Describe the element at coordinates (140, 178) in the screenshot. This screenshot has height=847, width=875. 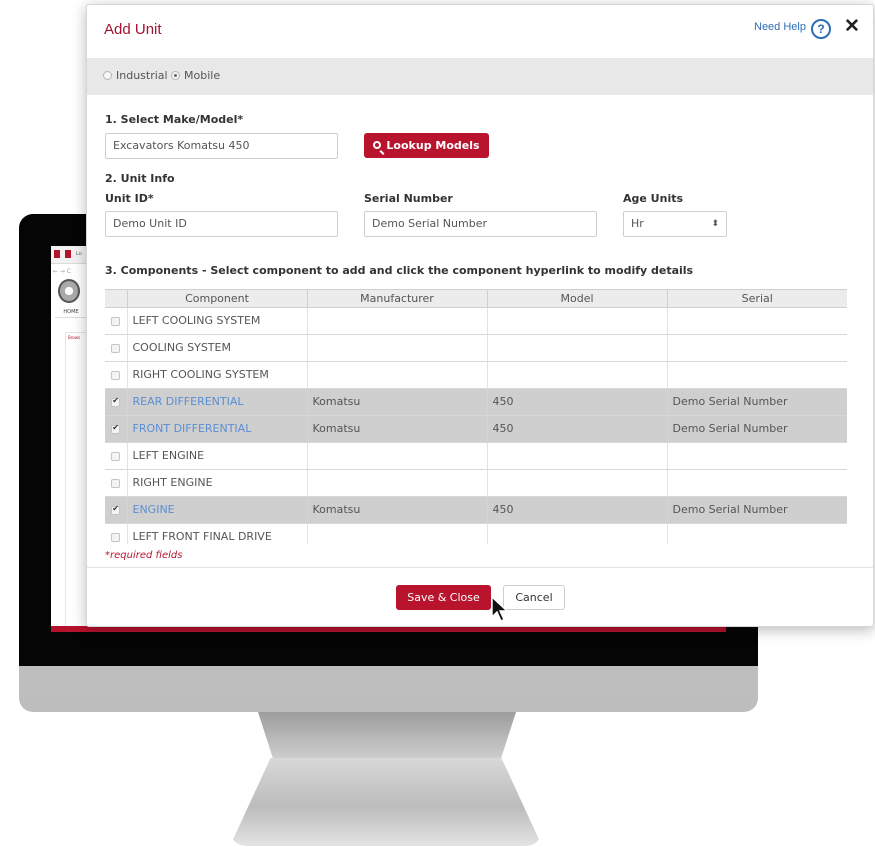
I see `unit-info-section-label: 2. Unit Info` at that location.